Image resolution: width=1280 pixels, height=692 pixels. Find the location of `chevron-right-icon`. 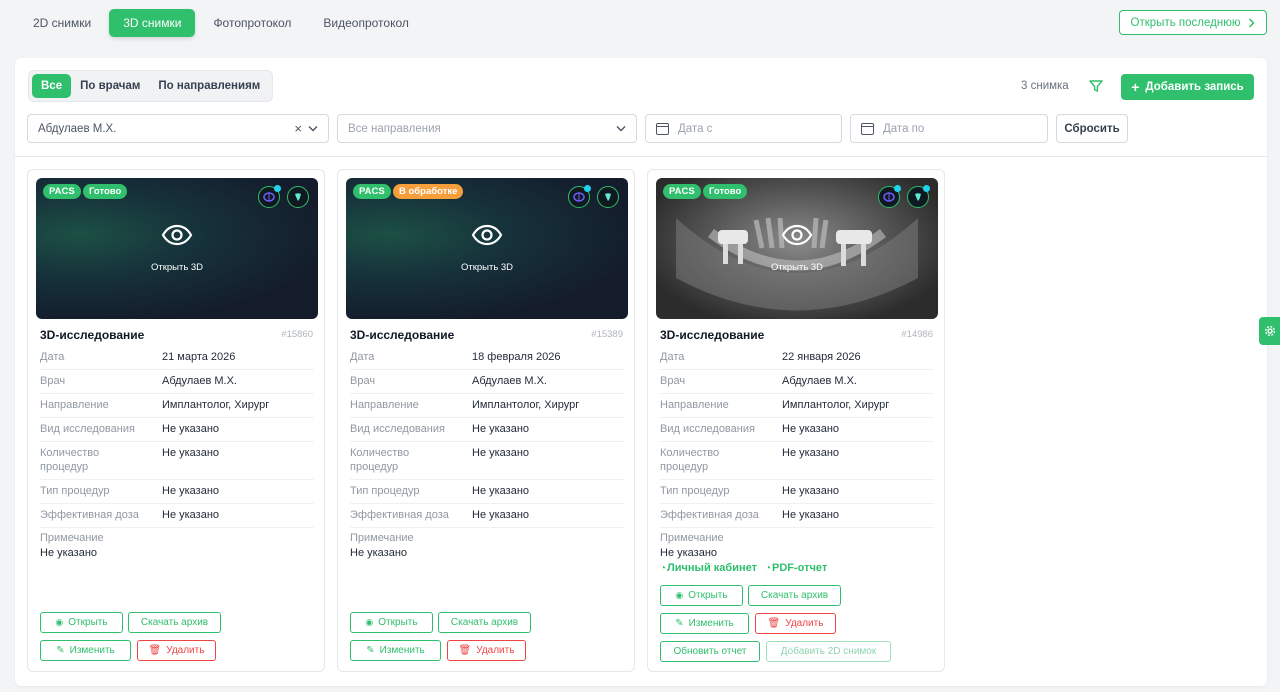

chevron-right-icon is located at coordinates (1252, 22).